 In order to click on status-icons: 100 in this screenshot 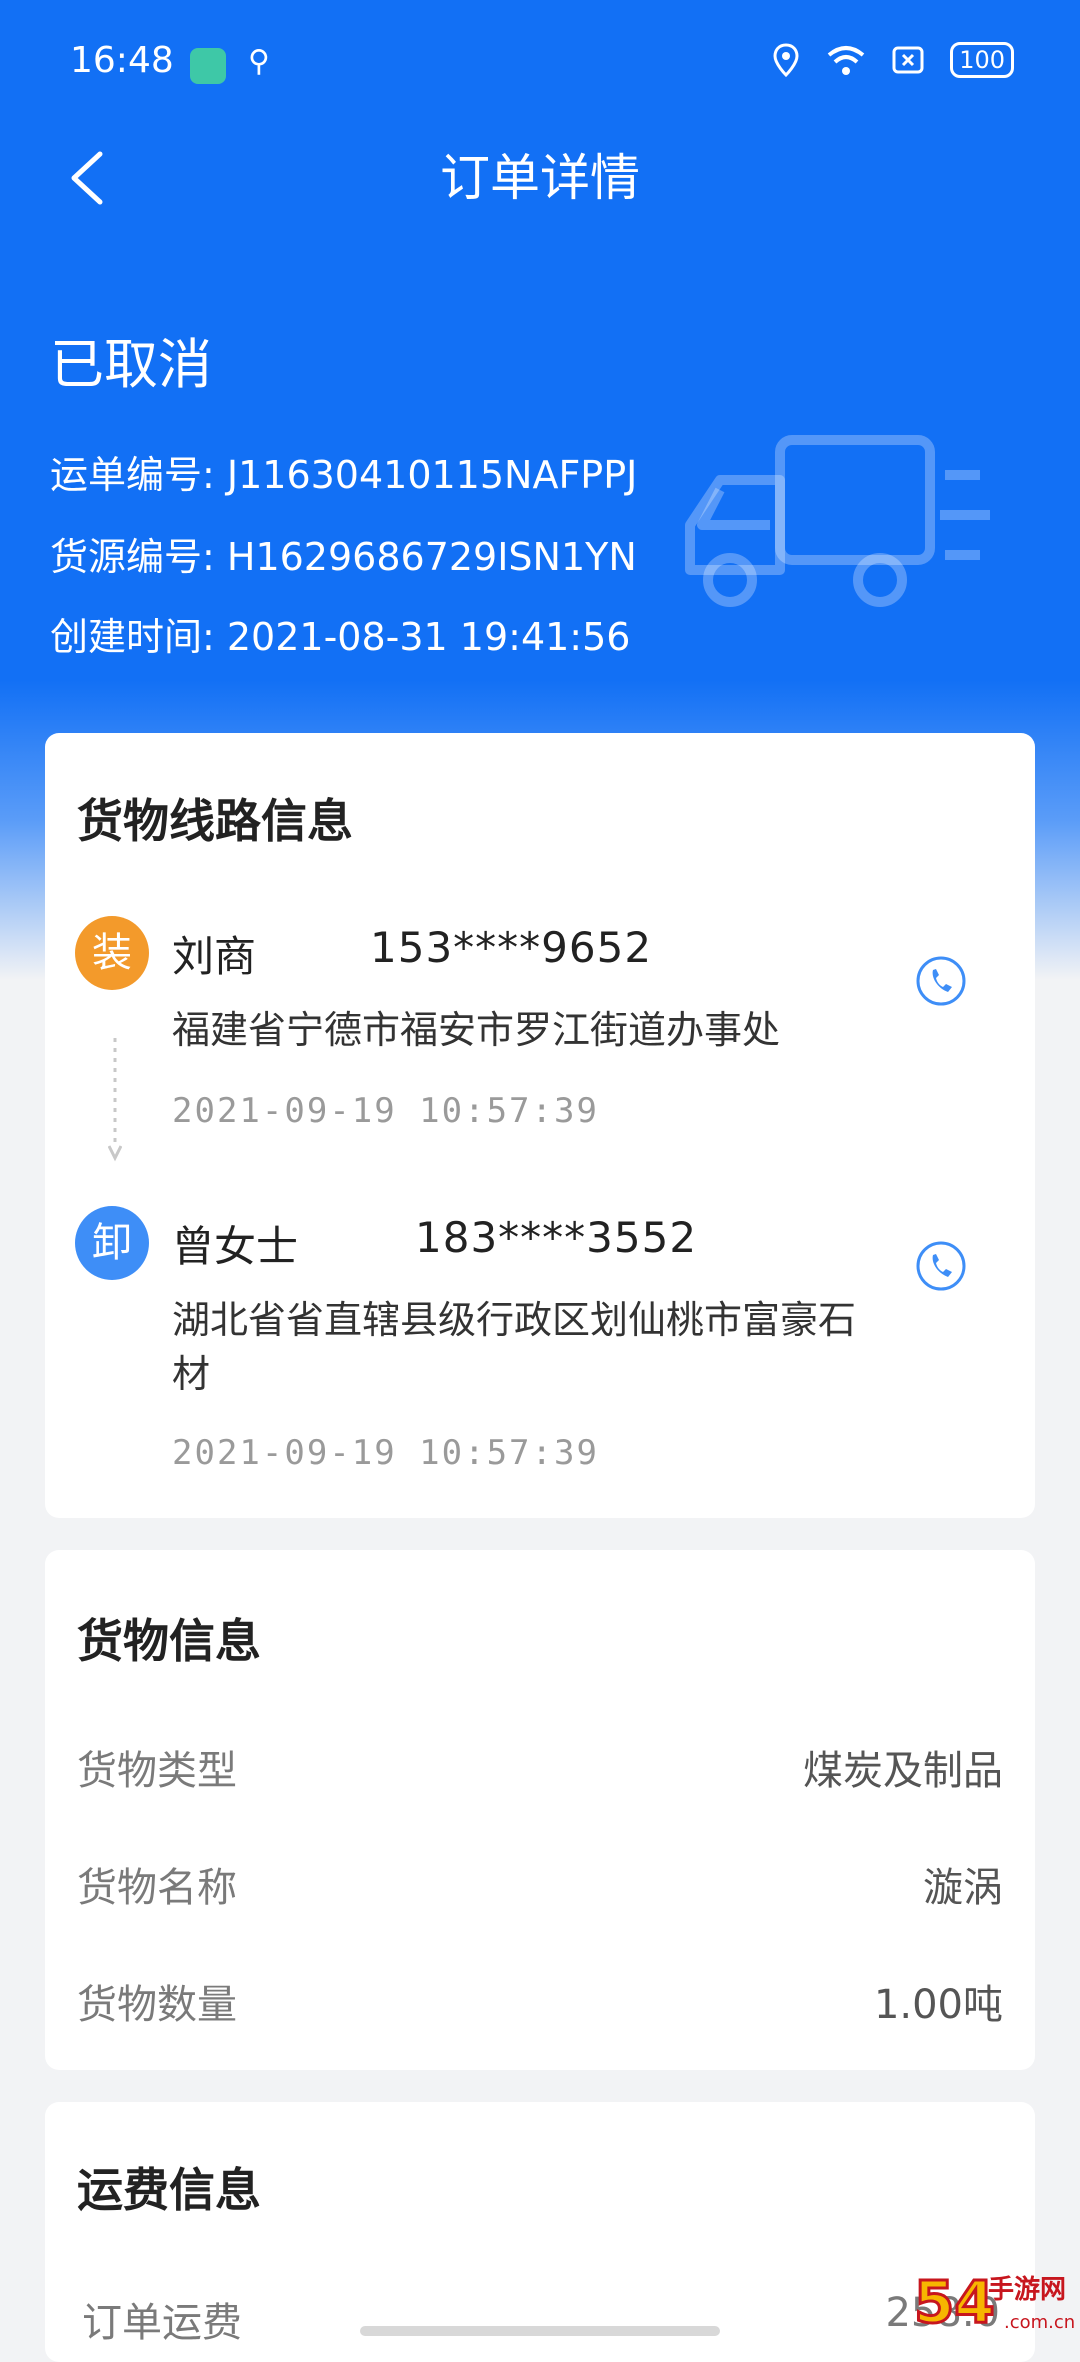, I will do `click(893, 60)`.